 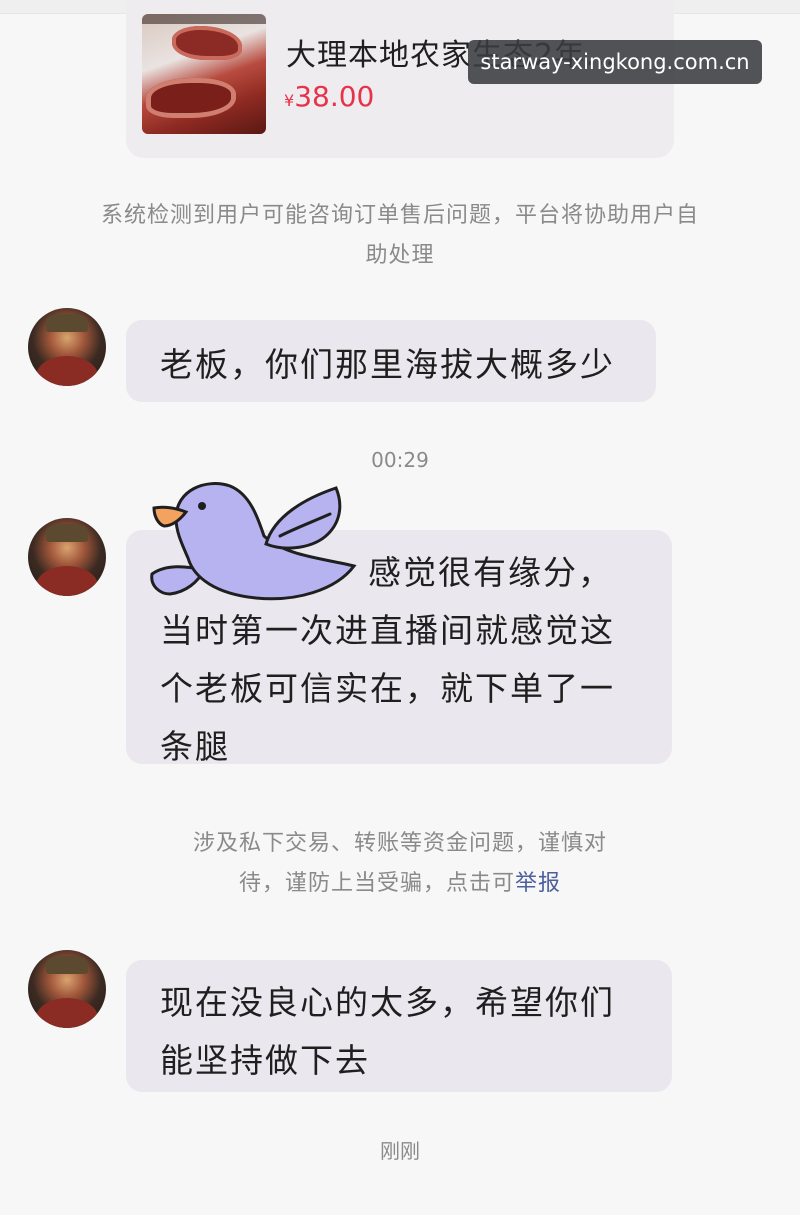 I want to click on price-value: 38.00, so click(x=334, y=96).